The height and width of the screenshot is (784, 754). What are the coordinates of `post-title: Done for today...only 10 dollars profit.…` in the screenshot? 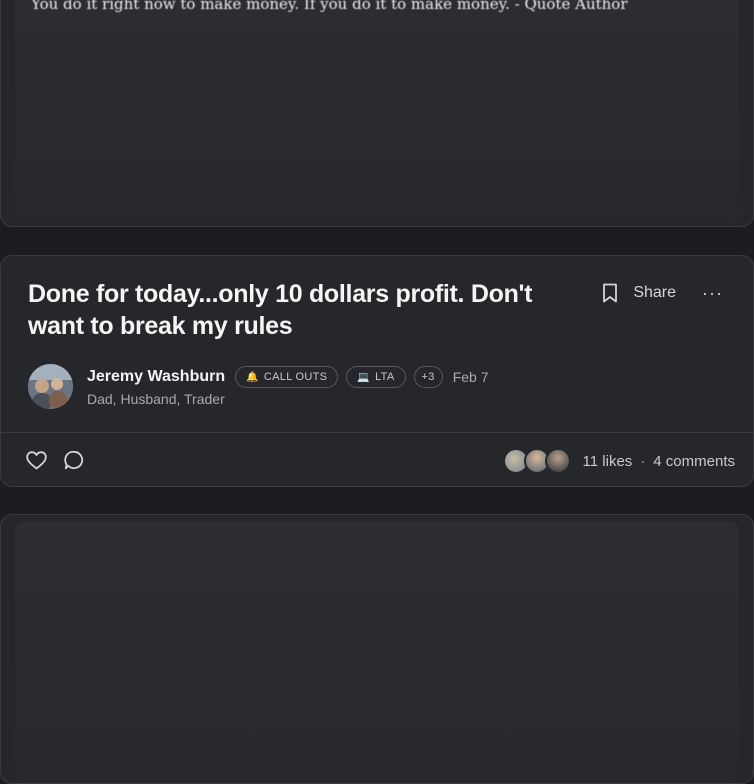 It's located at (308, 310).